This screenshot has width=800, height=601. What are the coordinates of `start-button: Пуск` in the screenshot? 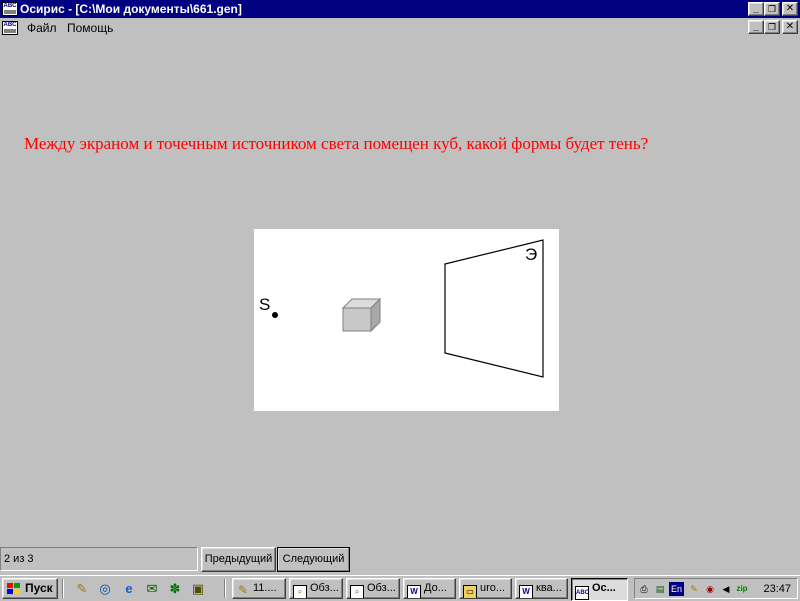 It's located at (30, 588).